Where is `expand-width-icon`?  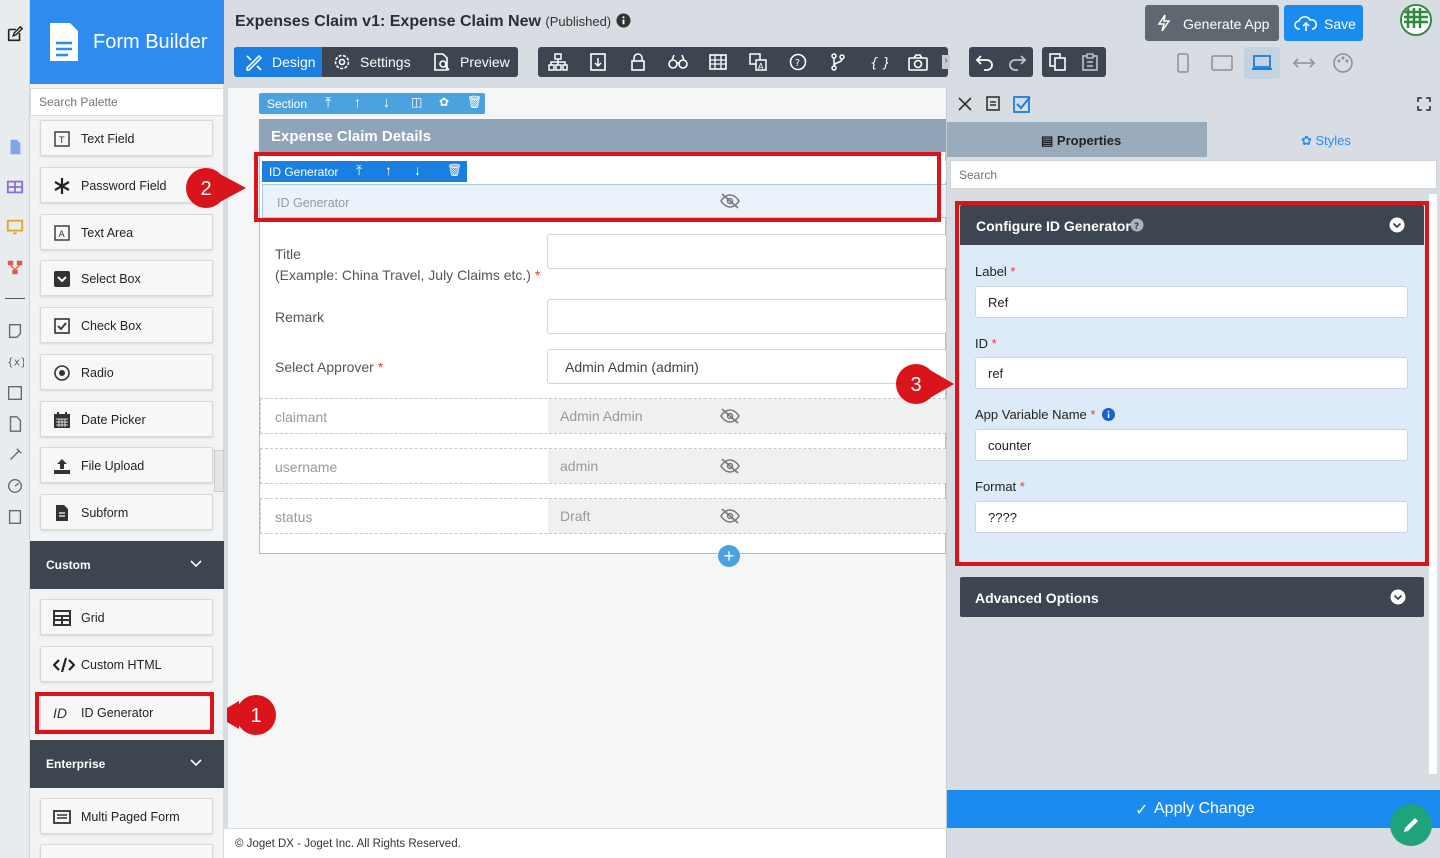
expand-width-icon is located at coordinates (1304, 63).